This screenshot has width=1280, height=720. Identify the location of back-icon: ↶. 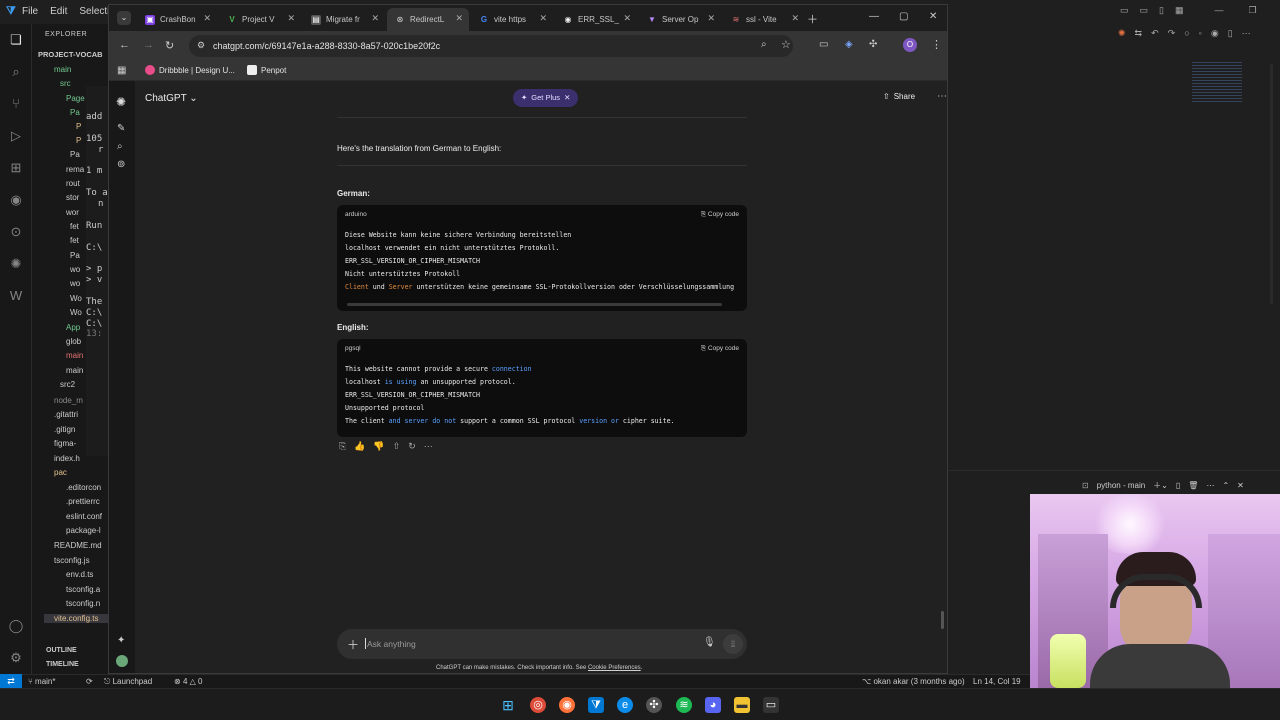
(1155, 33).